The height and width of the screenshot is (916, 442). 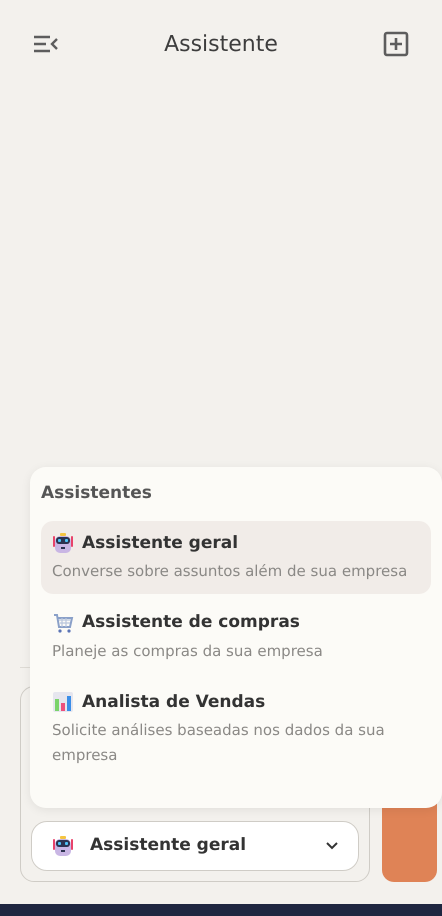 I want to click on assistant-select: Assistente geral, so click(x=195, y=846).